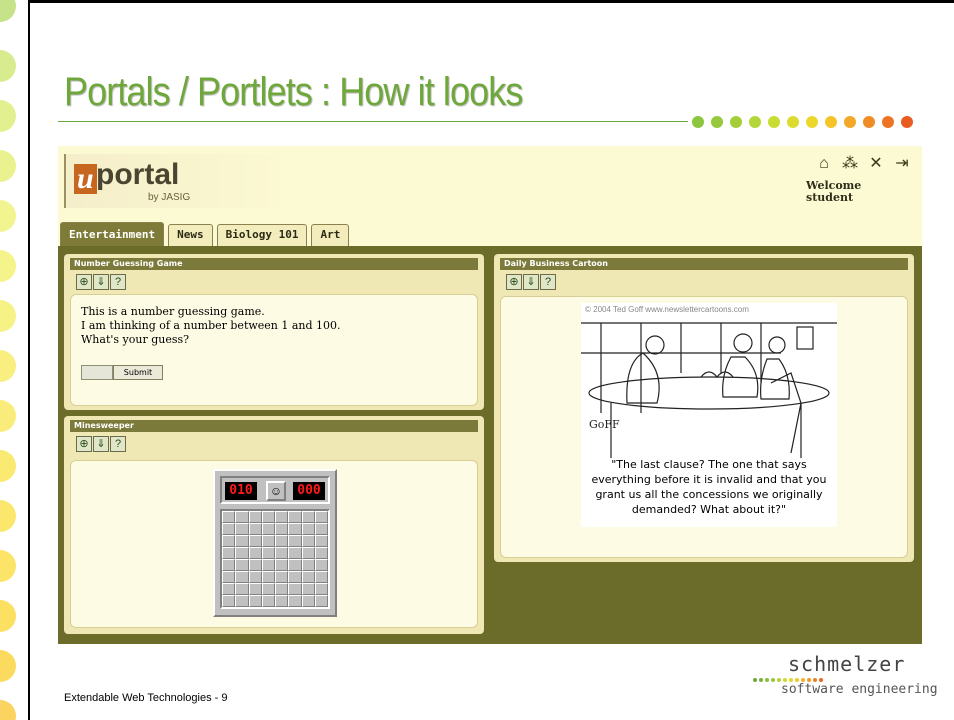 This screenshot has height=720, width=954. I want to click on tab-art: Art, so click(330, 235).